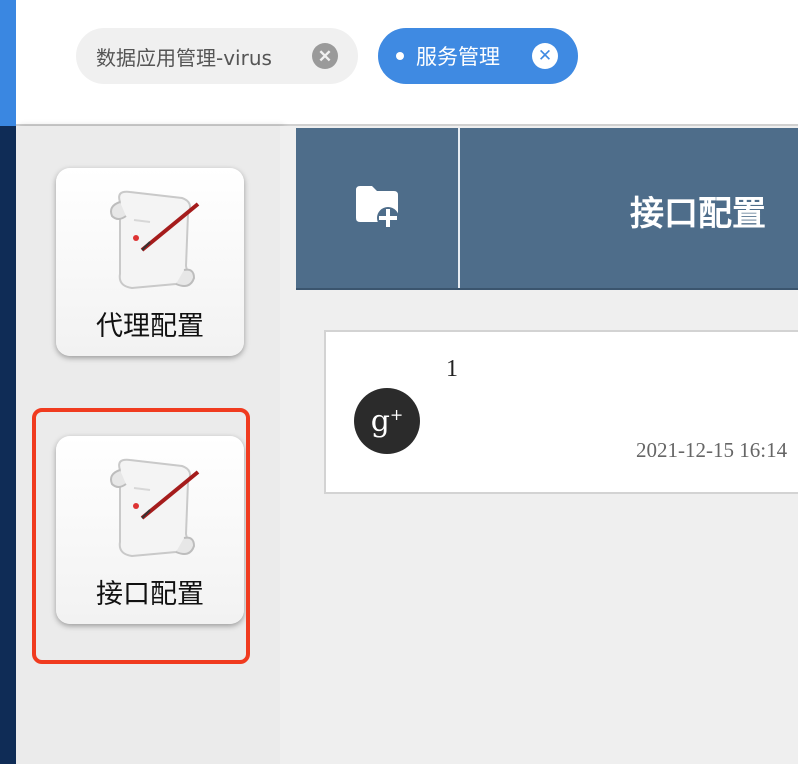  I want to click on list-item: g + 1 2021-12-15 16:14, so click(561, 412).